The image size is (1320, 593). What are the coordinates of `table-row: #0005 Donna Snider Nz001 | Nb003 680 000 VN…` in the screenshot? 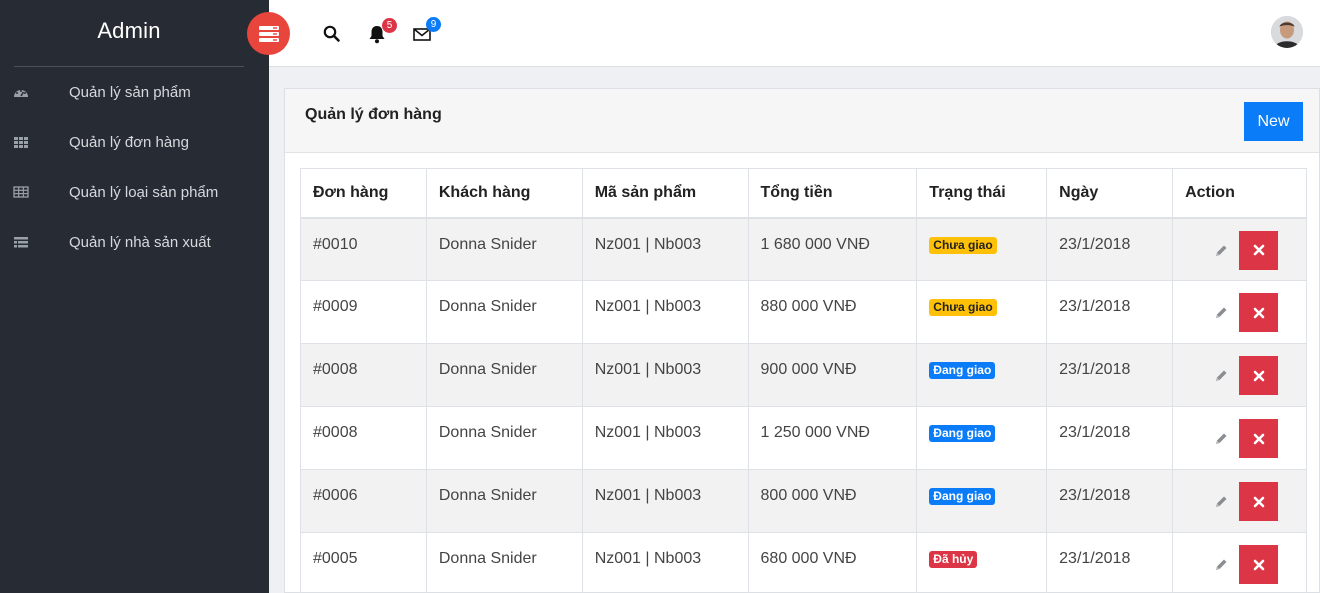 It's located at (803, 562).